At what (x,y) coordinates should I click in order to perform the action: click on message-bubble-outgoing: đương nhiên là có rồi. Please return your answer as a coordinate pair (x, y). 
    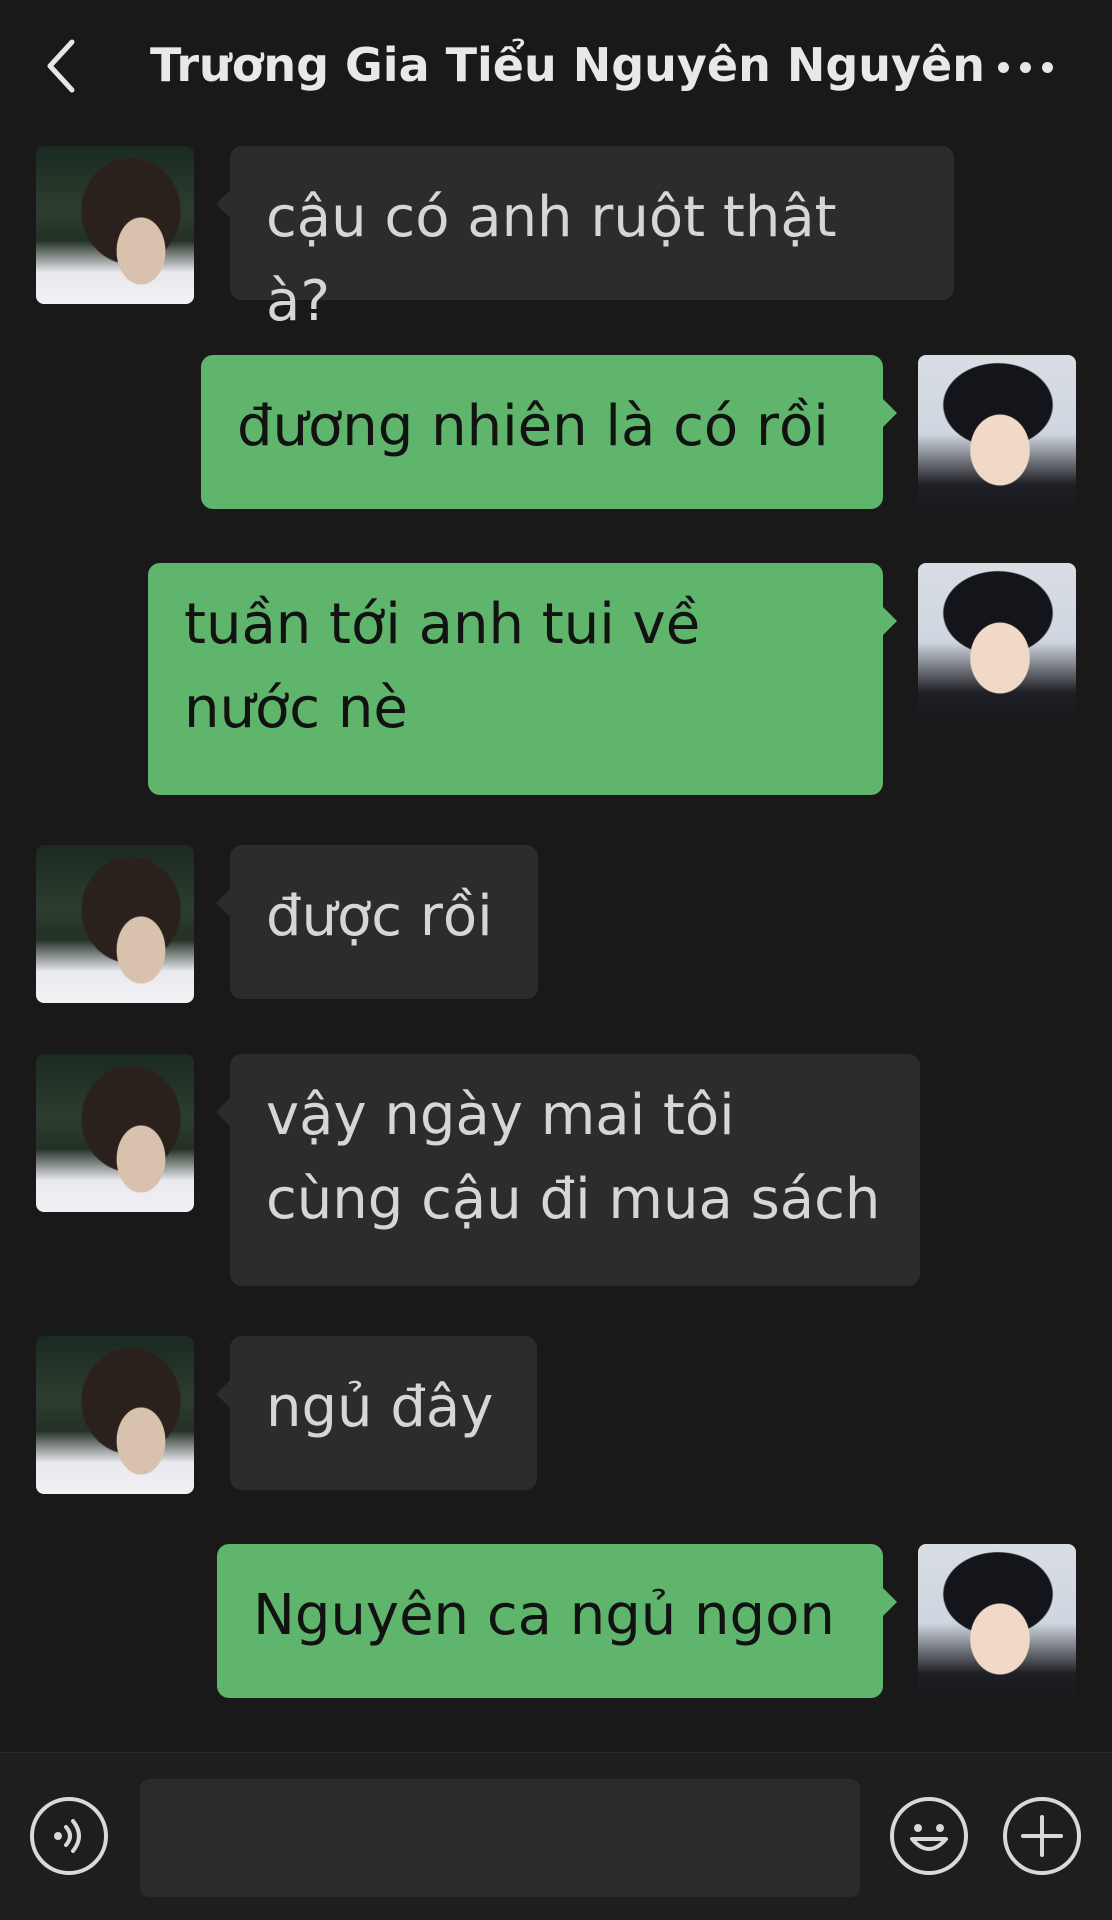
    Looking at the image, I should click on (549, 432).